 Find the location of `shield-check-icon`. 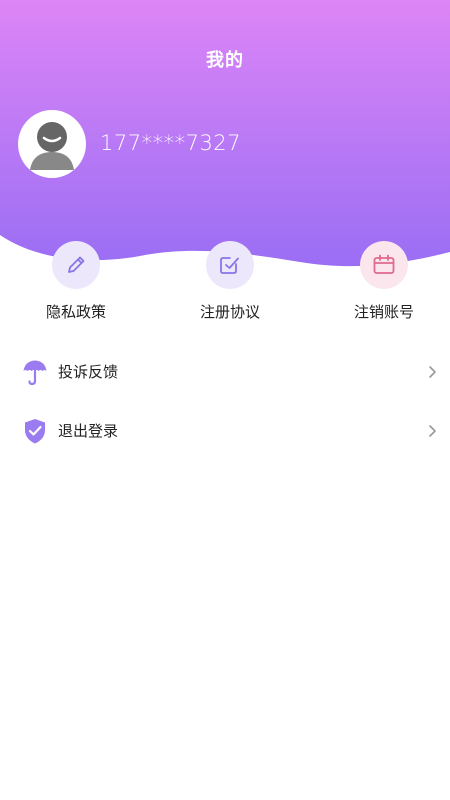

shield-check-icon is located at coordinates (35, 431).